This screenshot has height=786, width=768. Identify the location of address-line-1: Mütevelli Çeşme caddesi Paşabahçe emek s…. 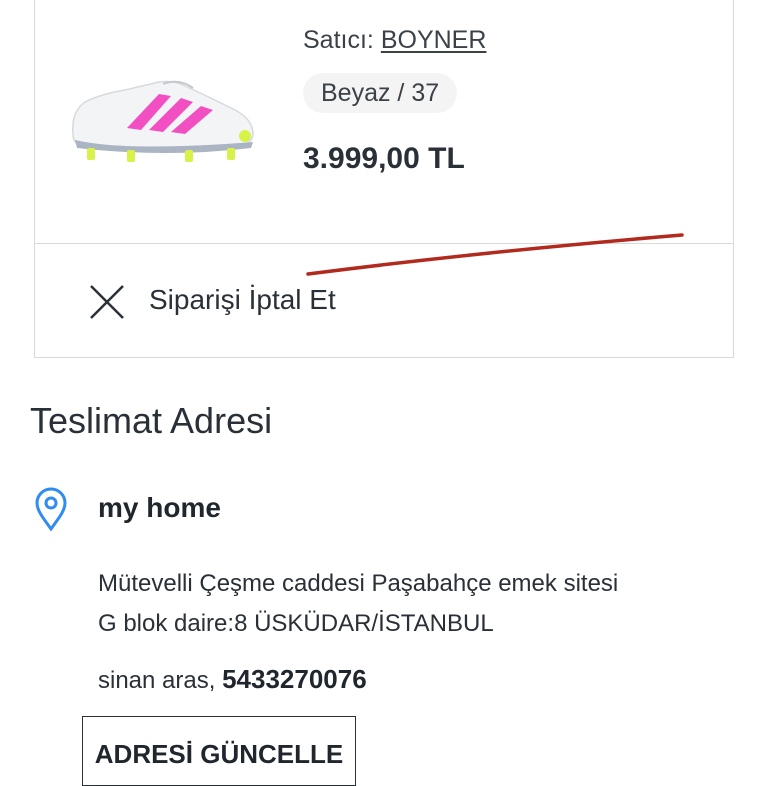
(358, 583).